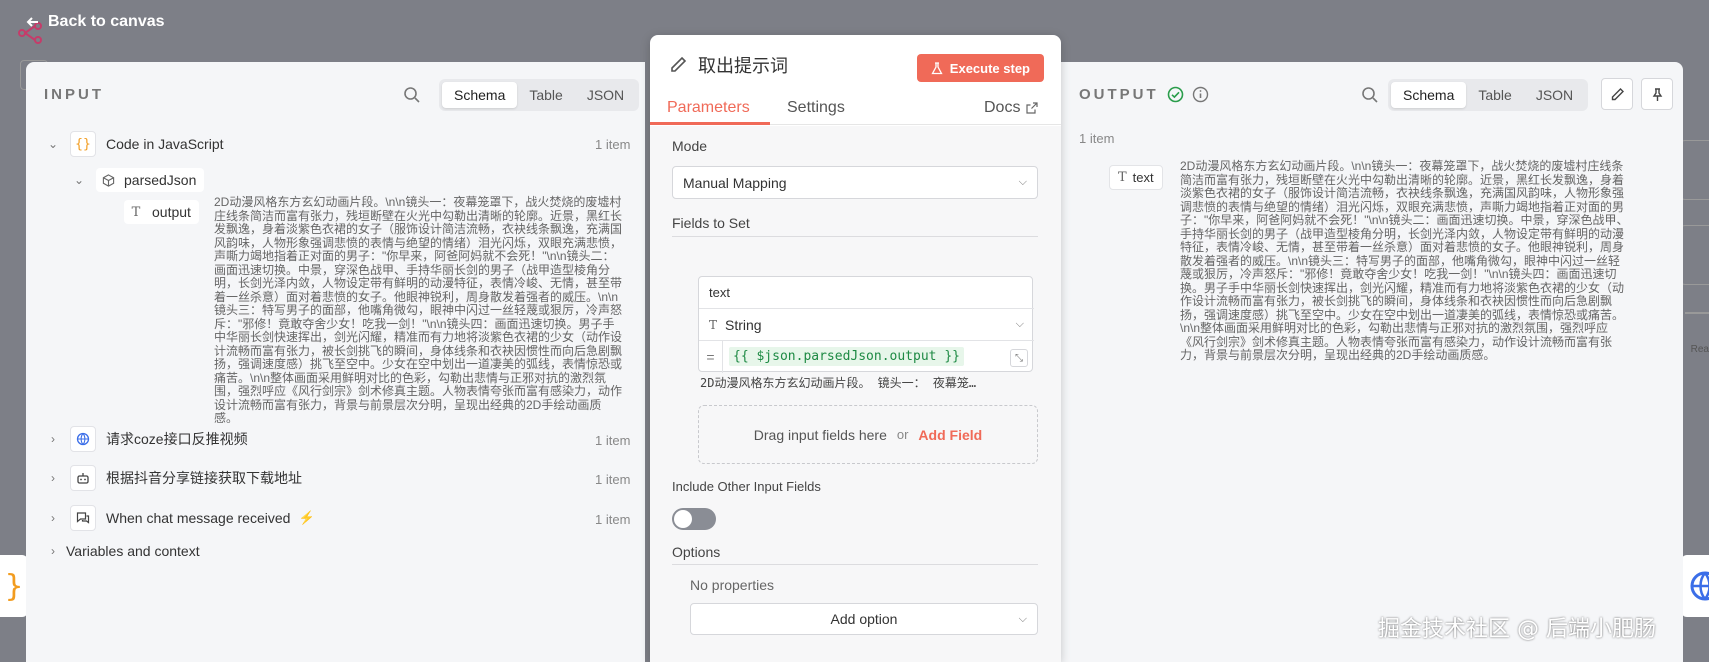 This screenshot has height=662, width=1709. I want to click on variables-and-context: › Variables and context, so click(123, 551).